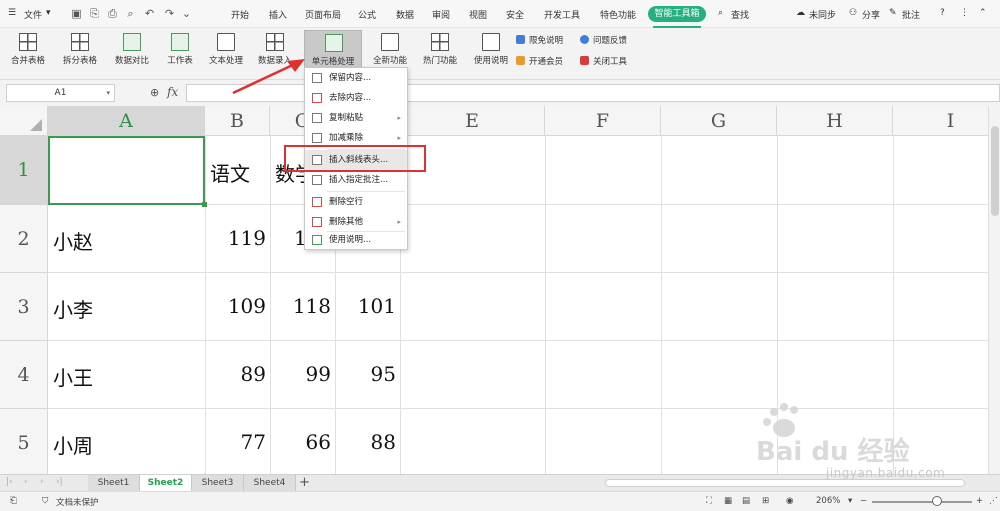 This screenshot has height=511, width=1000. What do you see at coordinates (9, 482) in the screenshot?
I see `first-sheet-icon: |‹` at bounding box center [9, 482].